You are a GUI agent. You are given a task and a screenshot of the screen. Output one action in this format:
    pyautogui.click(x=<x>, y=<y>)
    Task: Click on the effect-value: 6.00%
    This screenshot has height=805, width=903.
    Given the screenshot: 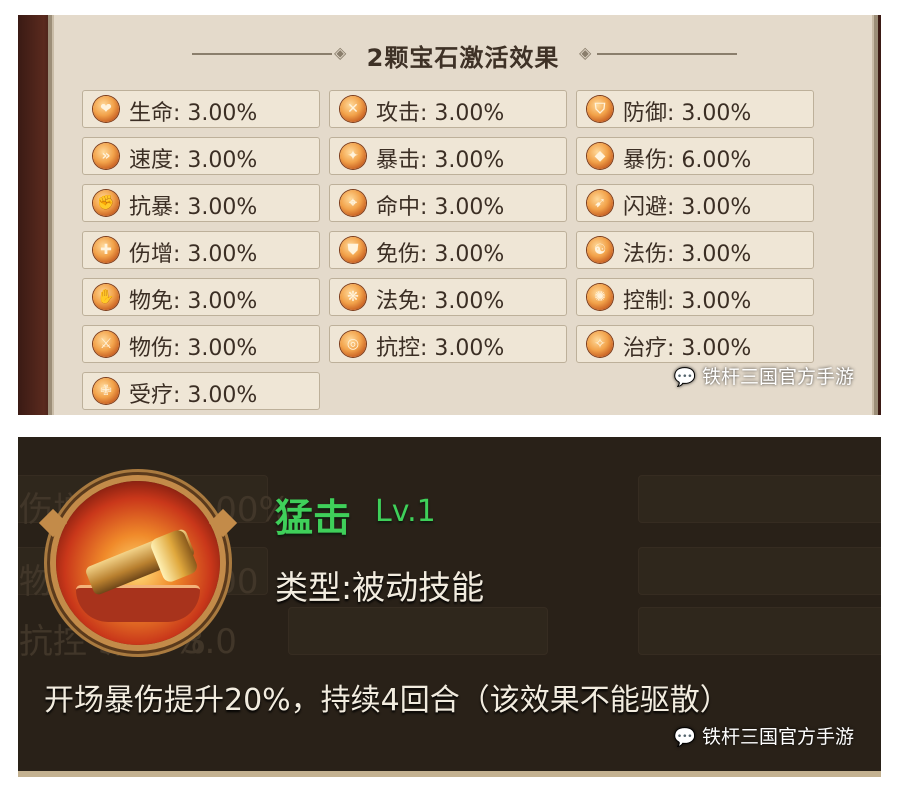 What is the action you would take?
    pyautogui.click(x=716, y=160)
    